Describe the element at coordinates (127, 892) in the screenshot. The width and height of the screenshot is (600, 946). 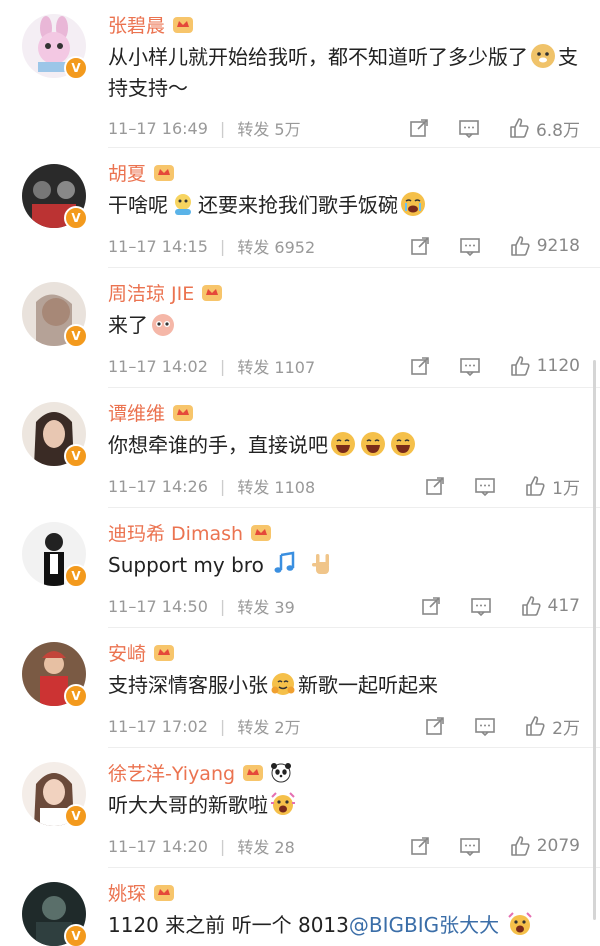
I see `username: 姚琛` at that location.